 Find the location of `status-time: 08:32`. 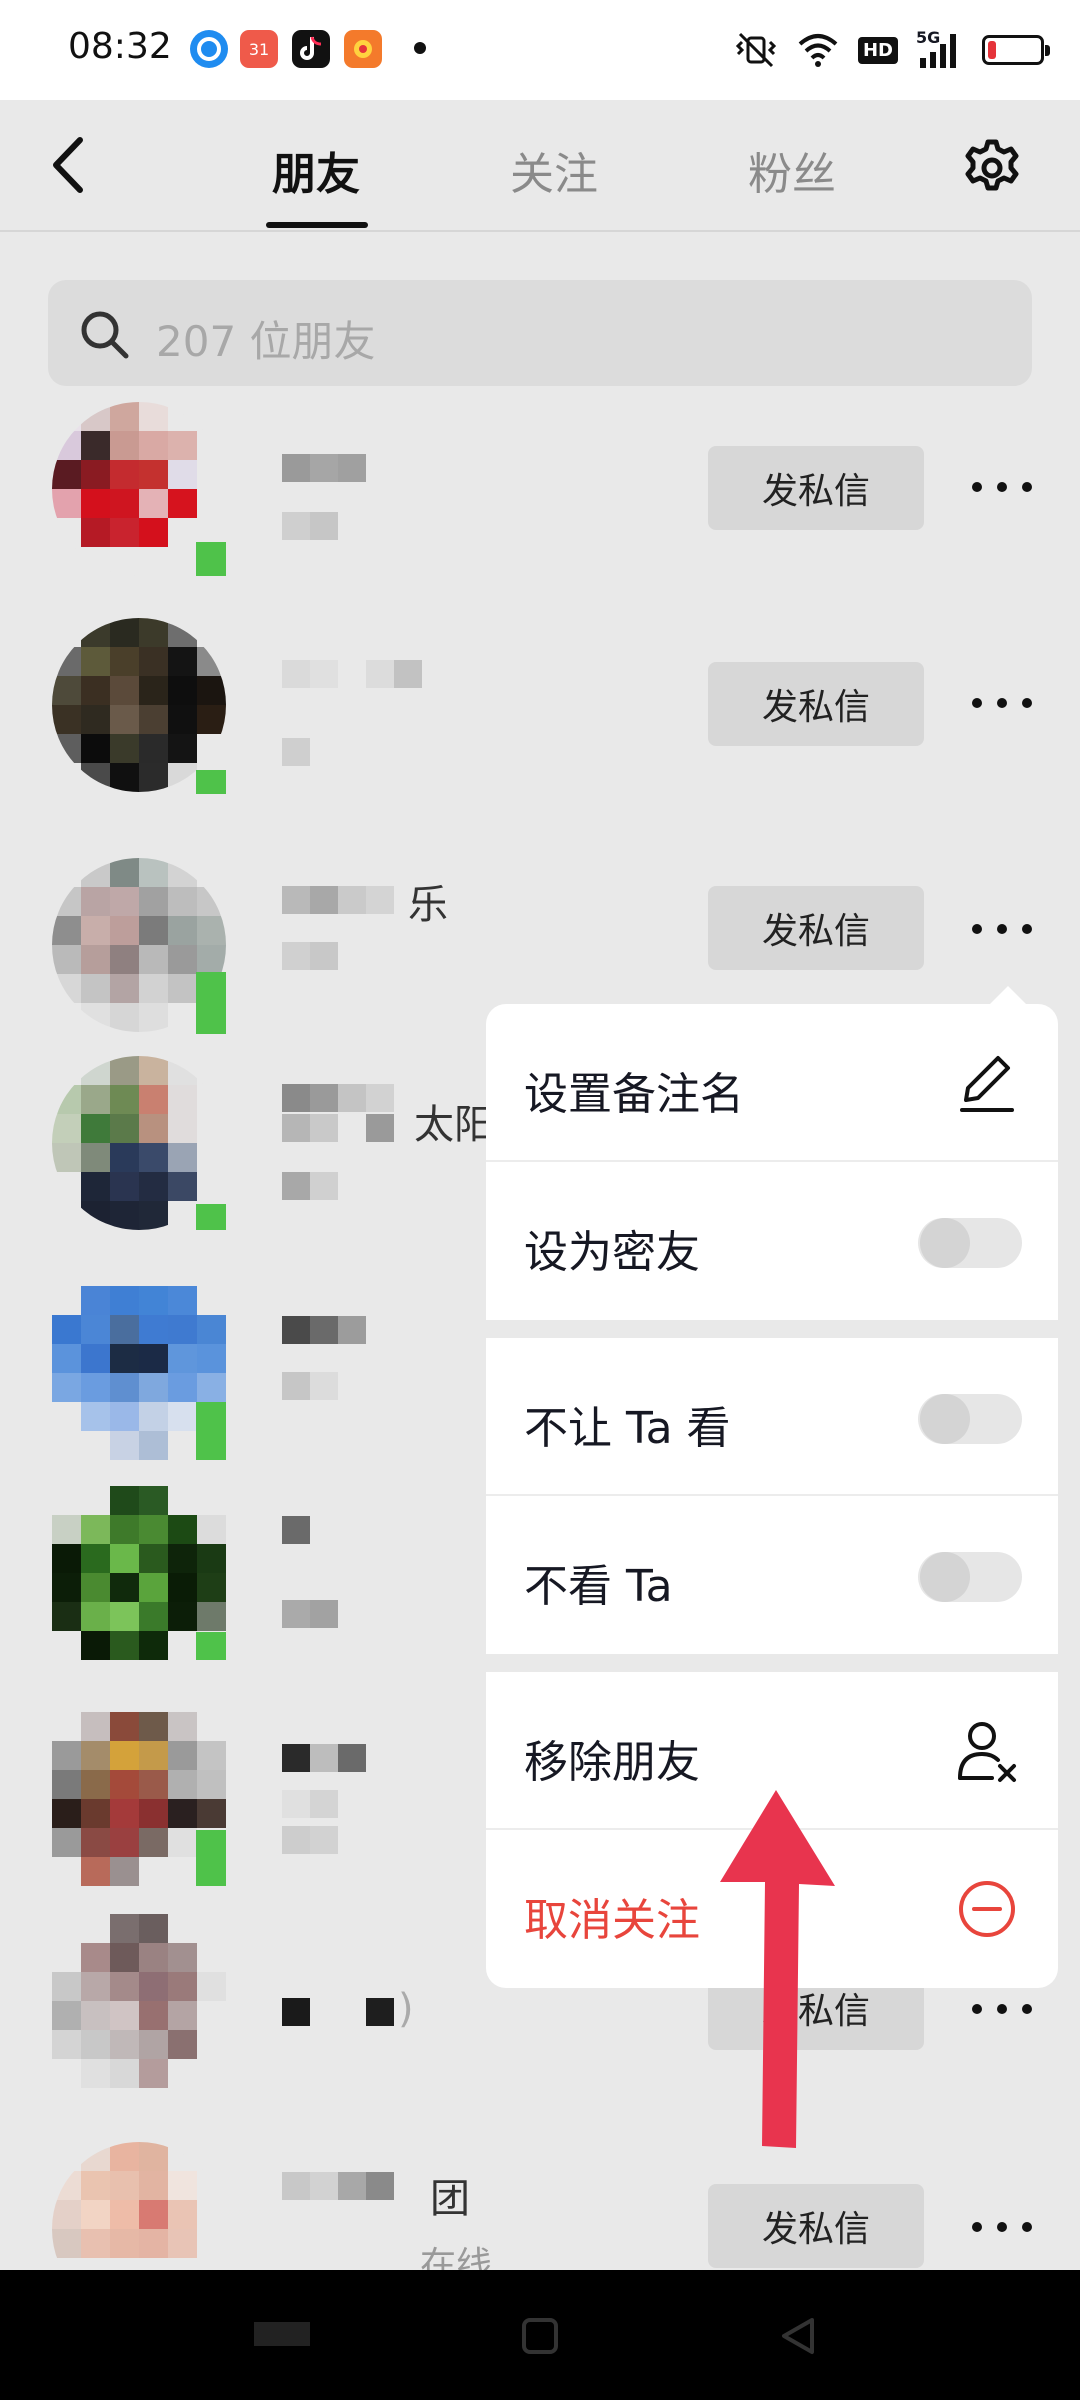

status-time: 08:32 is located at coordinates (120, 46).